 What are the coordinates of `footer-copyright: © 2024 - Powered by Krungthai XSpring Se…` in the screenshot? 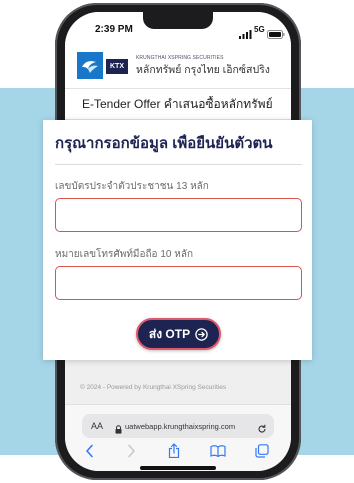 It's located at (153, 387).